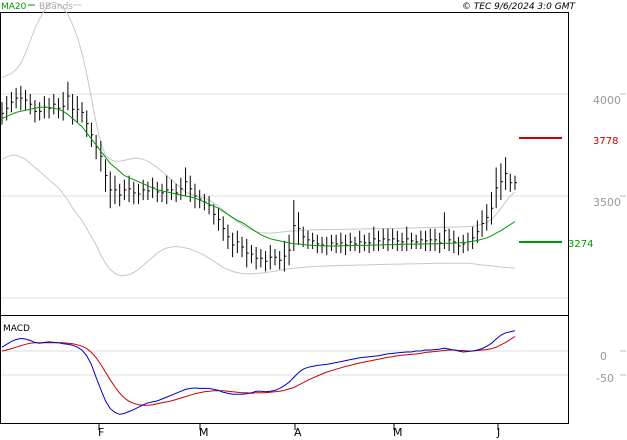  I want to click on signal-line, so click(258, 371).